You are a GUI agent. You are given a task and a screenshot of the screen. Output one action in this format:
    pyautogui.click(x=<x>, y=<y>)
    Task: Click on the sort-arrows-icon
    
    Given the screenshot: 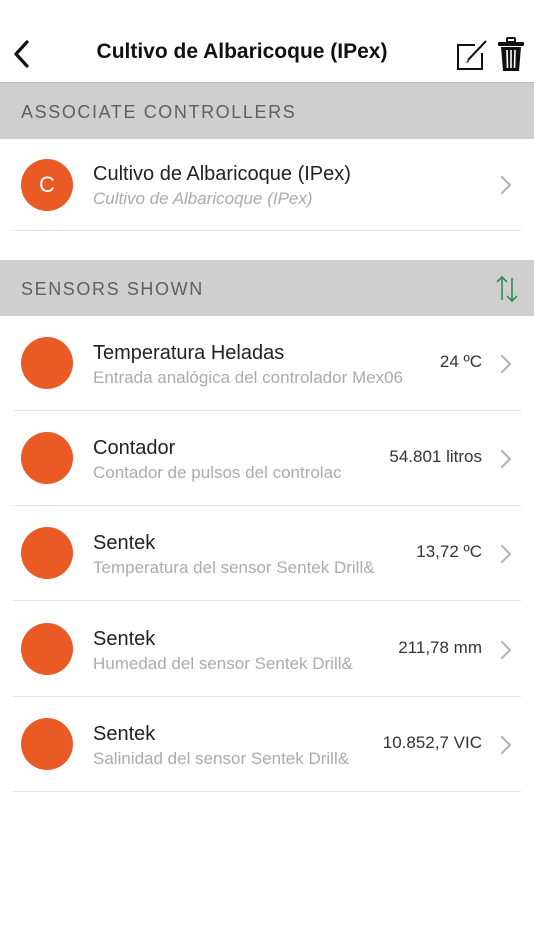 What is the action you would take?
    pyautogui.click(x=507, y=289)
    